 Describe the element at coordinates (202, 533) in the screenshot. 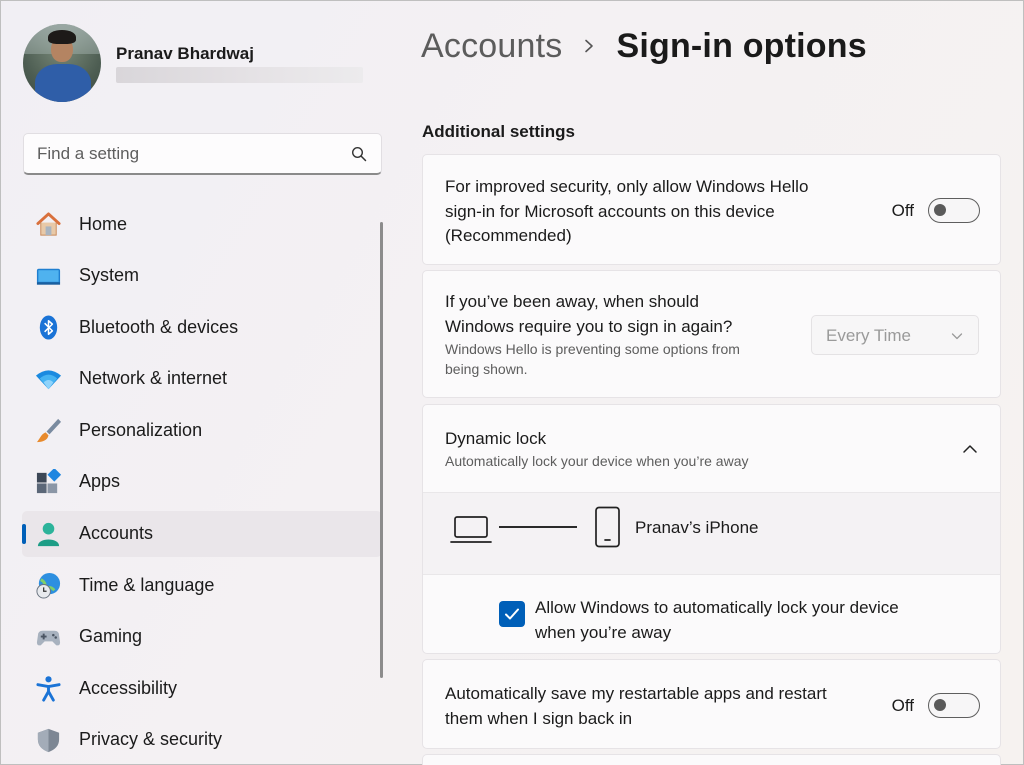

I see `sidebar-item-accounts: Accounts` at that location.